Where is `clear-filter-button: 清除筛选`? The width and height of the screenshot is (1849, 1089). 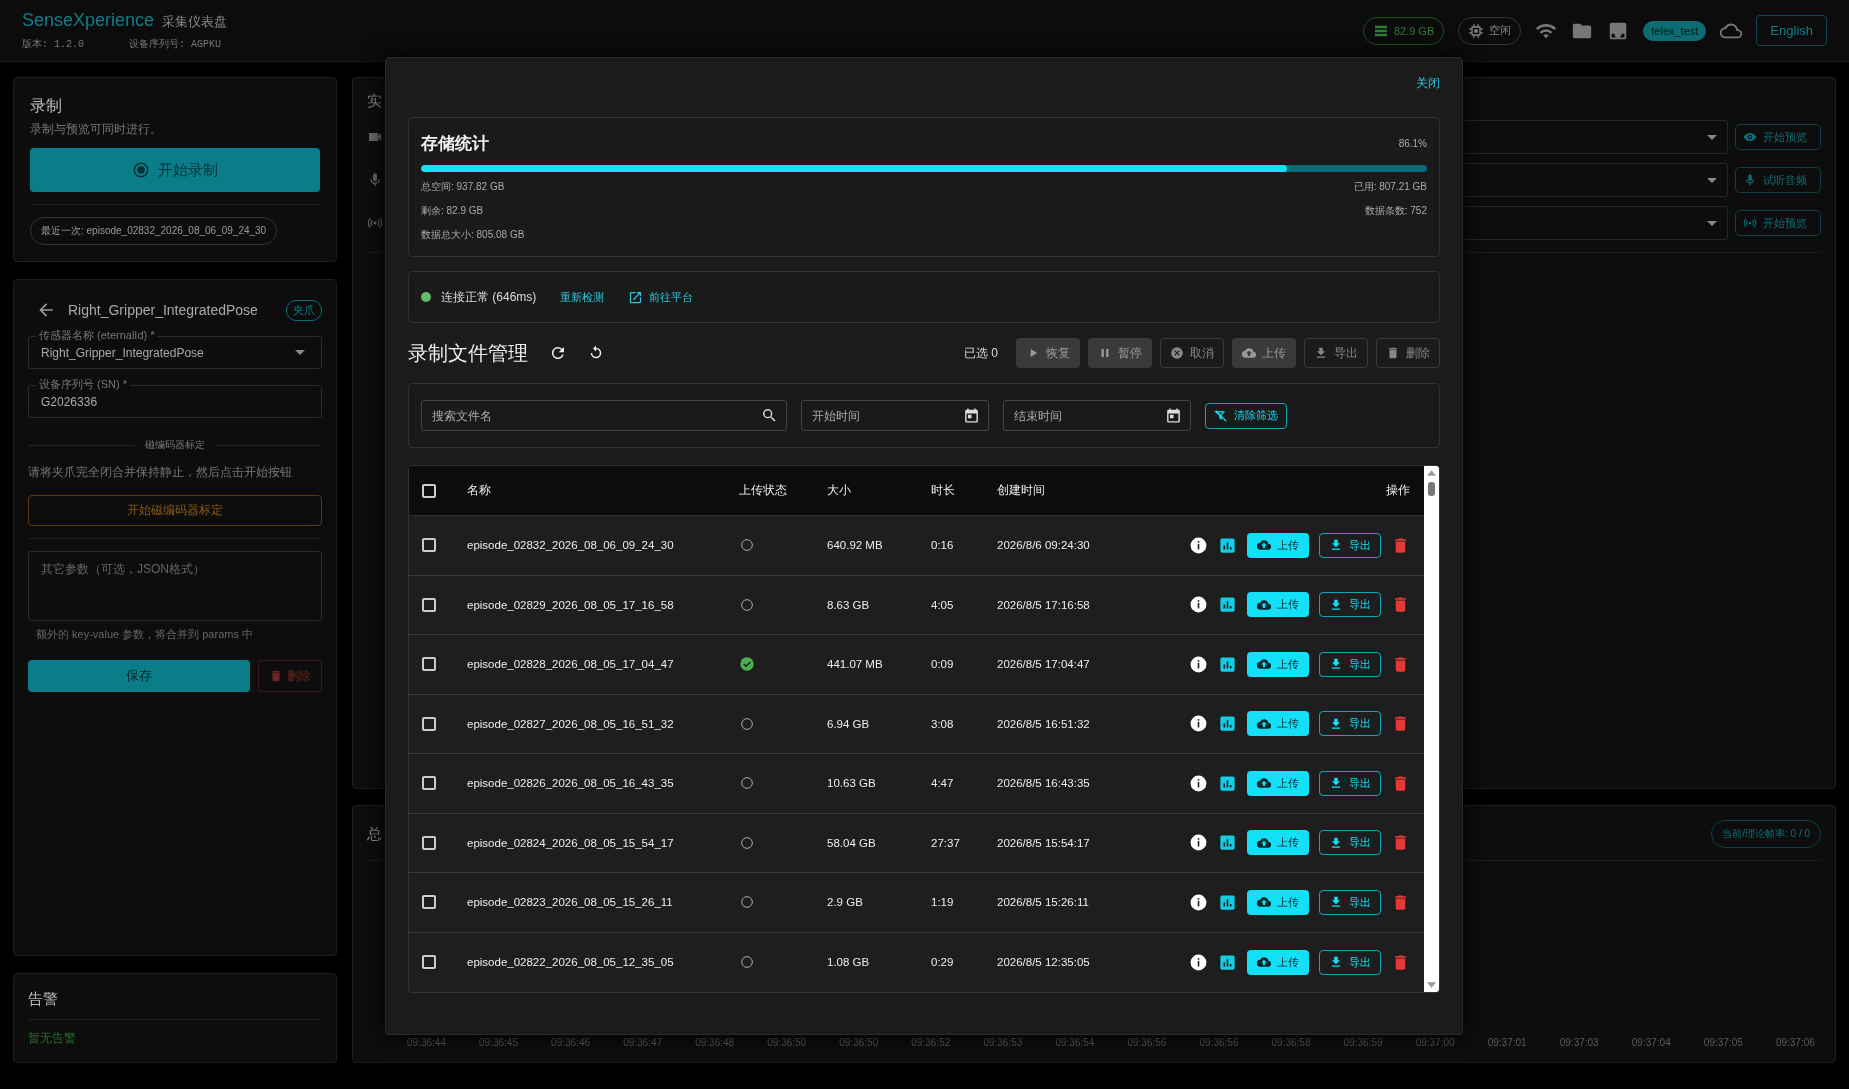 clear-filter-button: 清除筛选 is located at coordinates (1246, 415).